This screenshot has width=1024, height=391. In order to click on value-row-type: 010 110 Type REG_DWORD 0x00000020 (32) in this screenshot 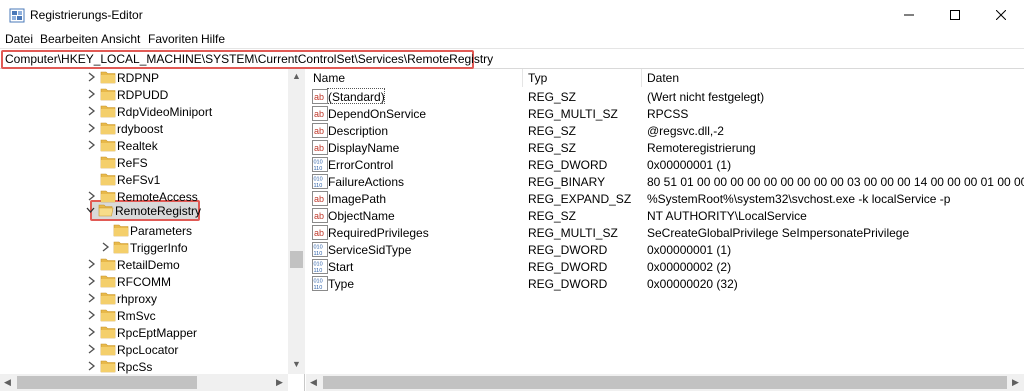, I will do `click(665, 283)`.